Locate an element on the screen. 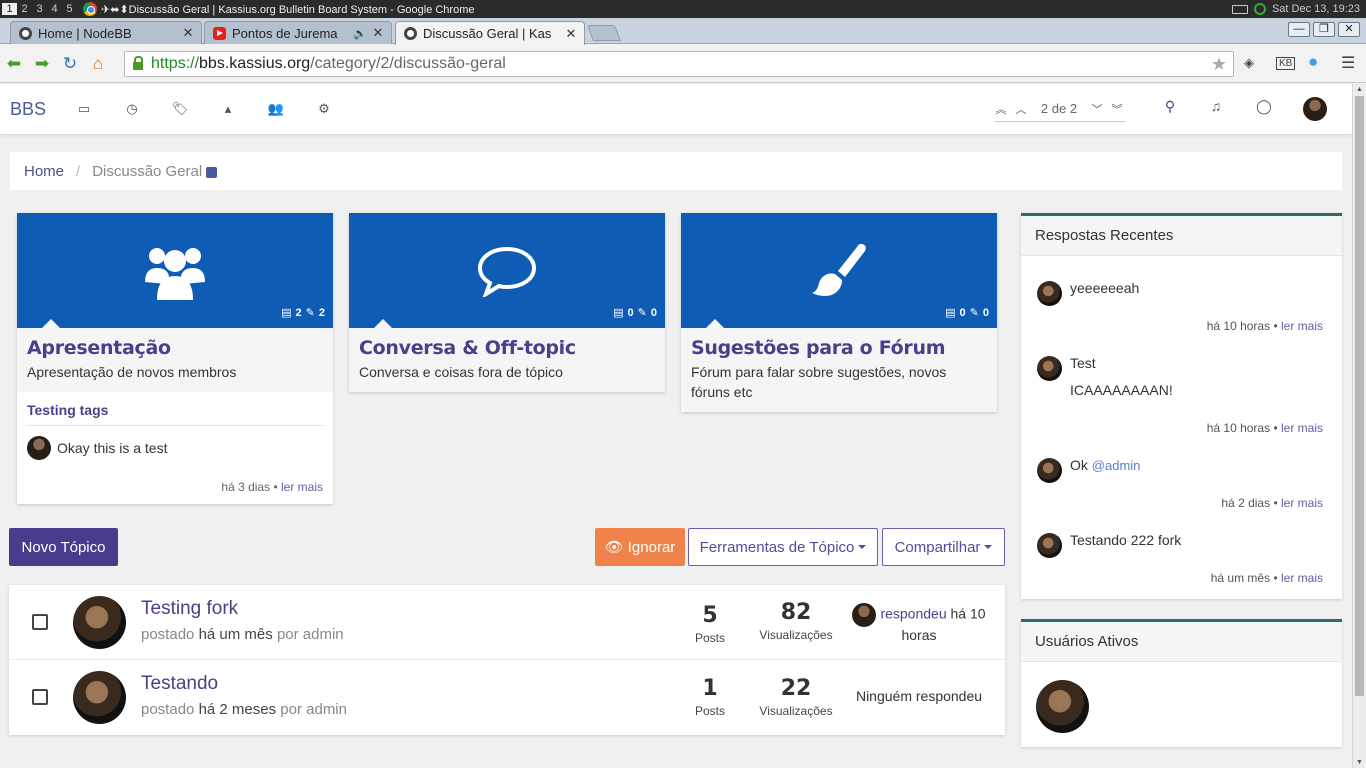 This screenshot has height=768, width=1366. reply-content: Ok @admin is located at coordinates (1105, 465).